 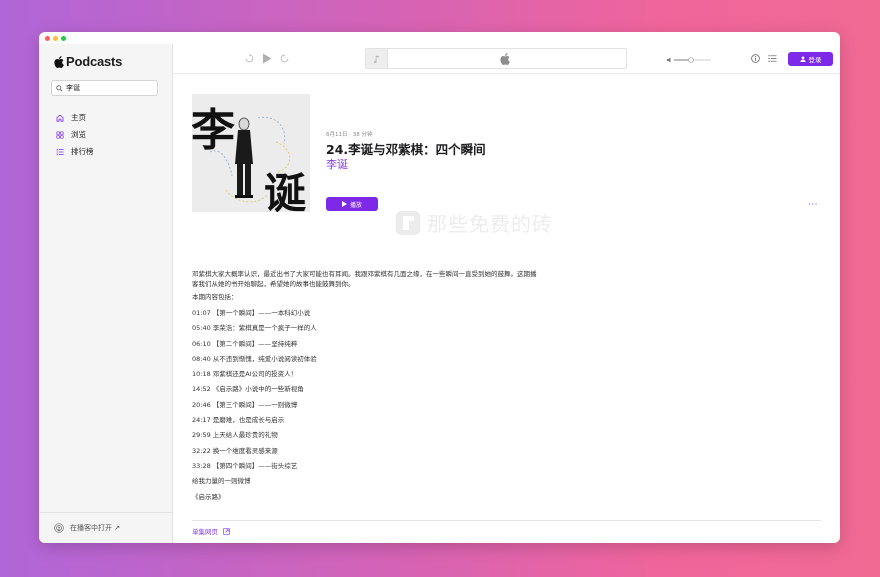 What do you see at coordinates (78, 134) in the screenshot?
I see `sidebar-item-label: 浏览` at bounding box center [78, 134].